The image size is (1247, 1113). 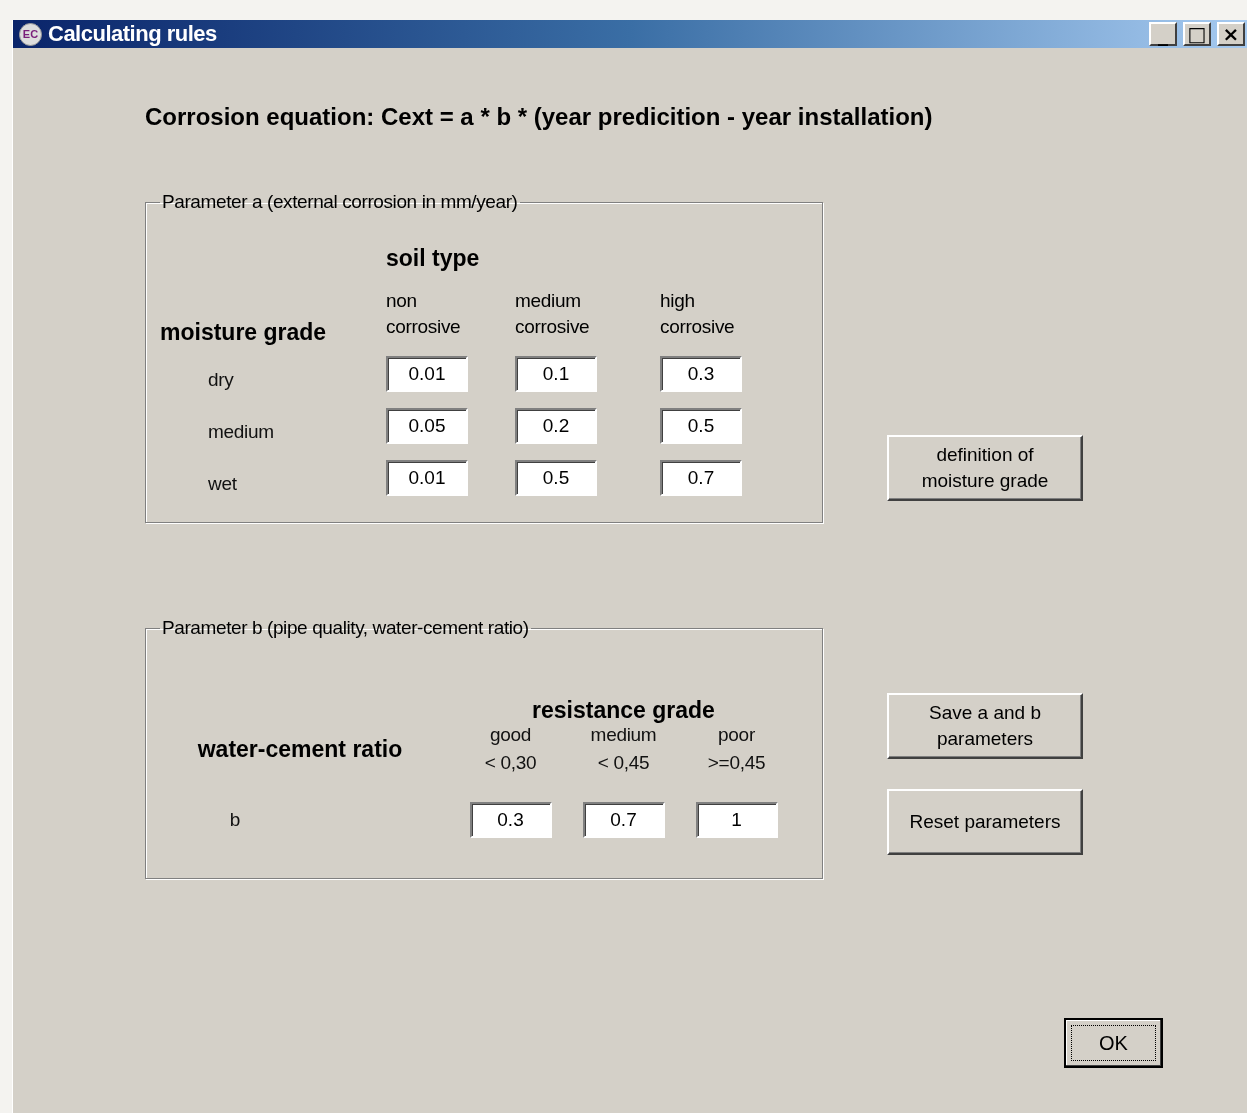 I want to click on column-header: non corrosive, so click(x=424, y=314).